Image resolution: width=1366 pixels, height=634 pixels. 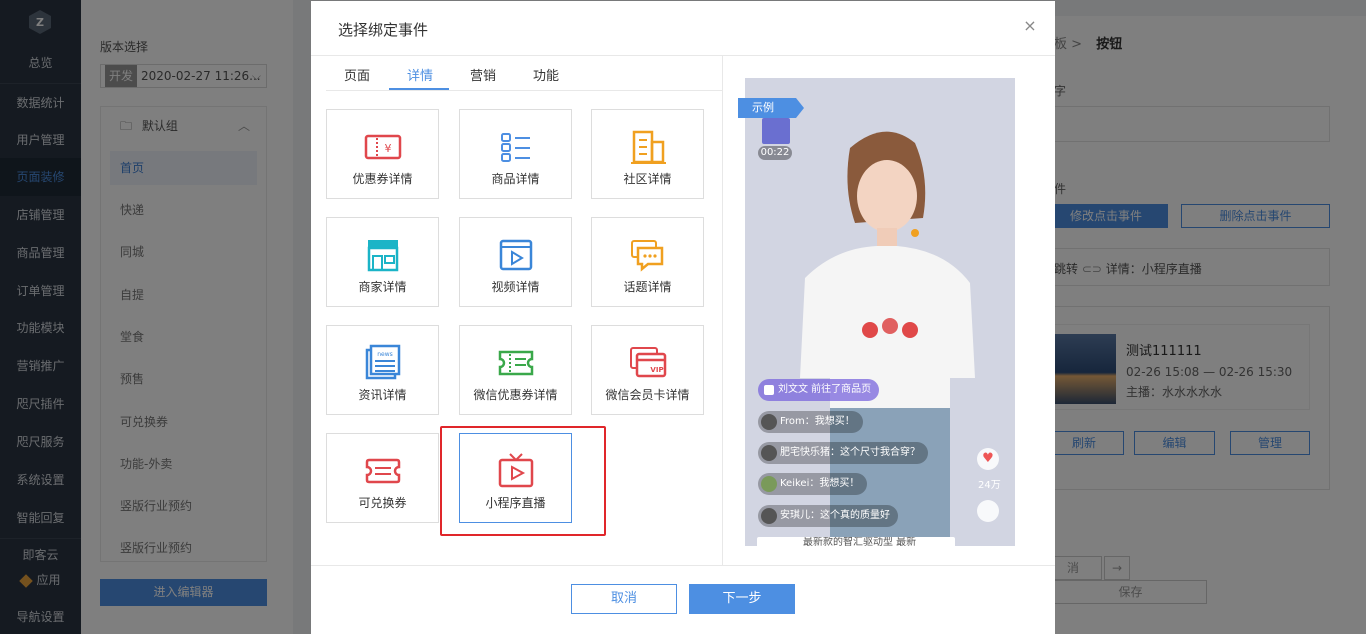 I want to click on comment-icon, so click(x=988, y=511).